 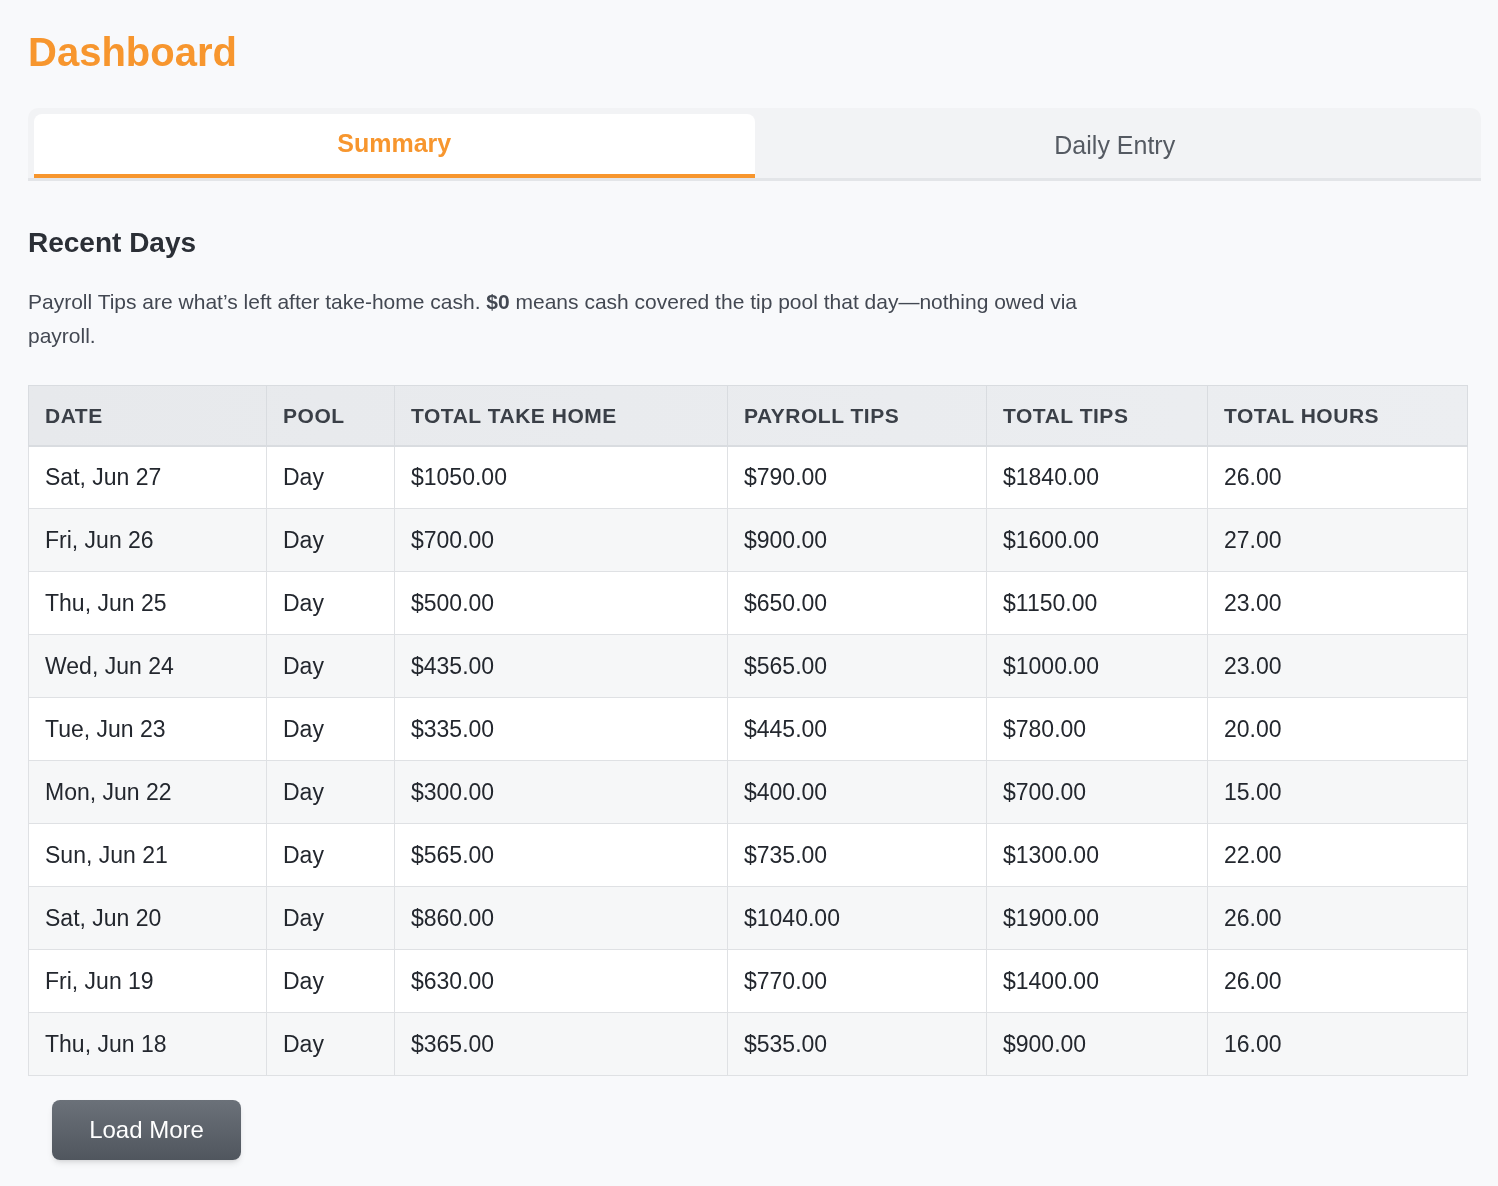 I want to click on table-cell: $780.00, so click(x=1097, y=729).